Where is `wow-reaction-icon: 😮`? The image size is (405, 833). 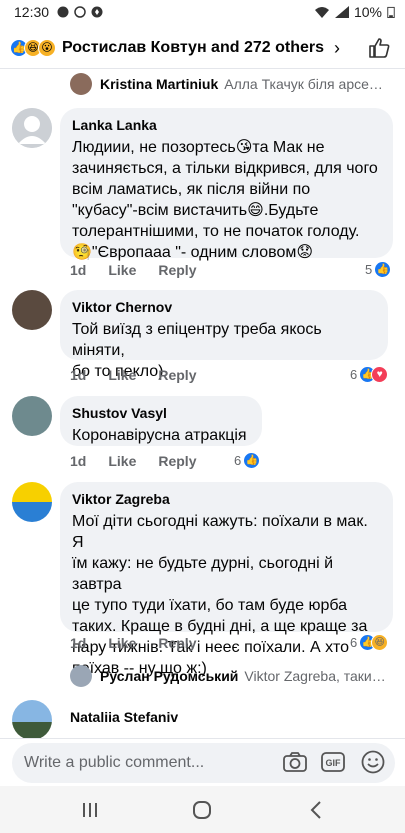
wow-reaction-icon: 😮 is located at coordinates (47, 48).